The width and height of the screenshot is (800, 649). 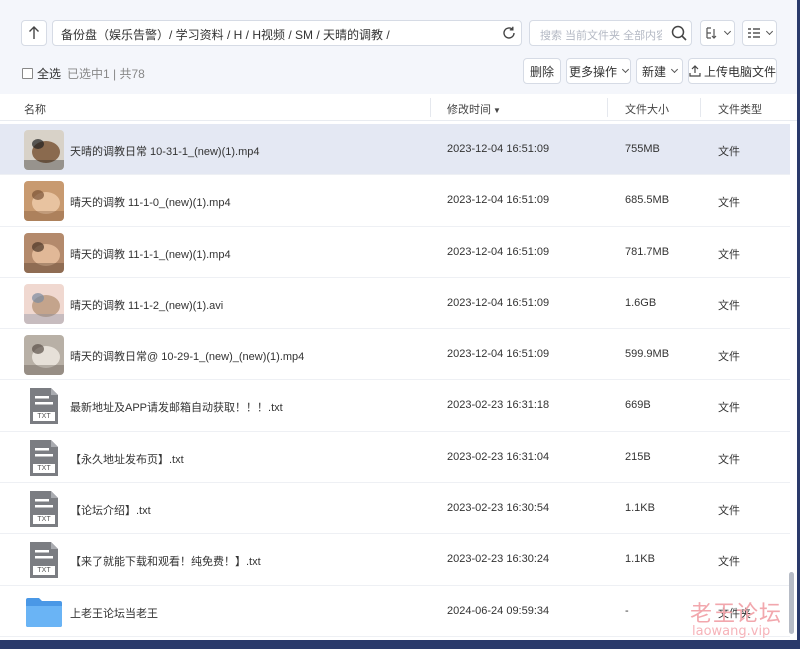 I want to click on file-modified: 2024-06-24 09:59:34, so click(x=498, y=610).